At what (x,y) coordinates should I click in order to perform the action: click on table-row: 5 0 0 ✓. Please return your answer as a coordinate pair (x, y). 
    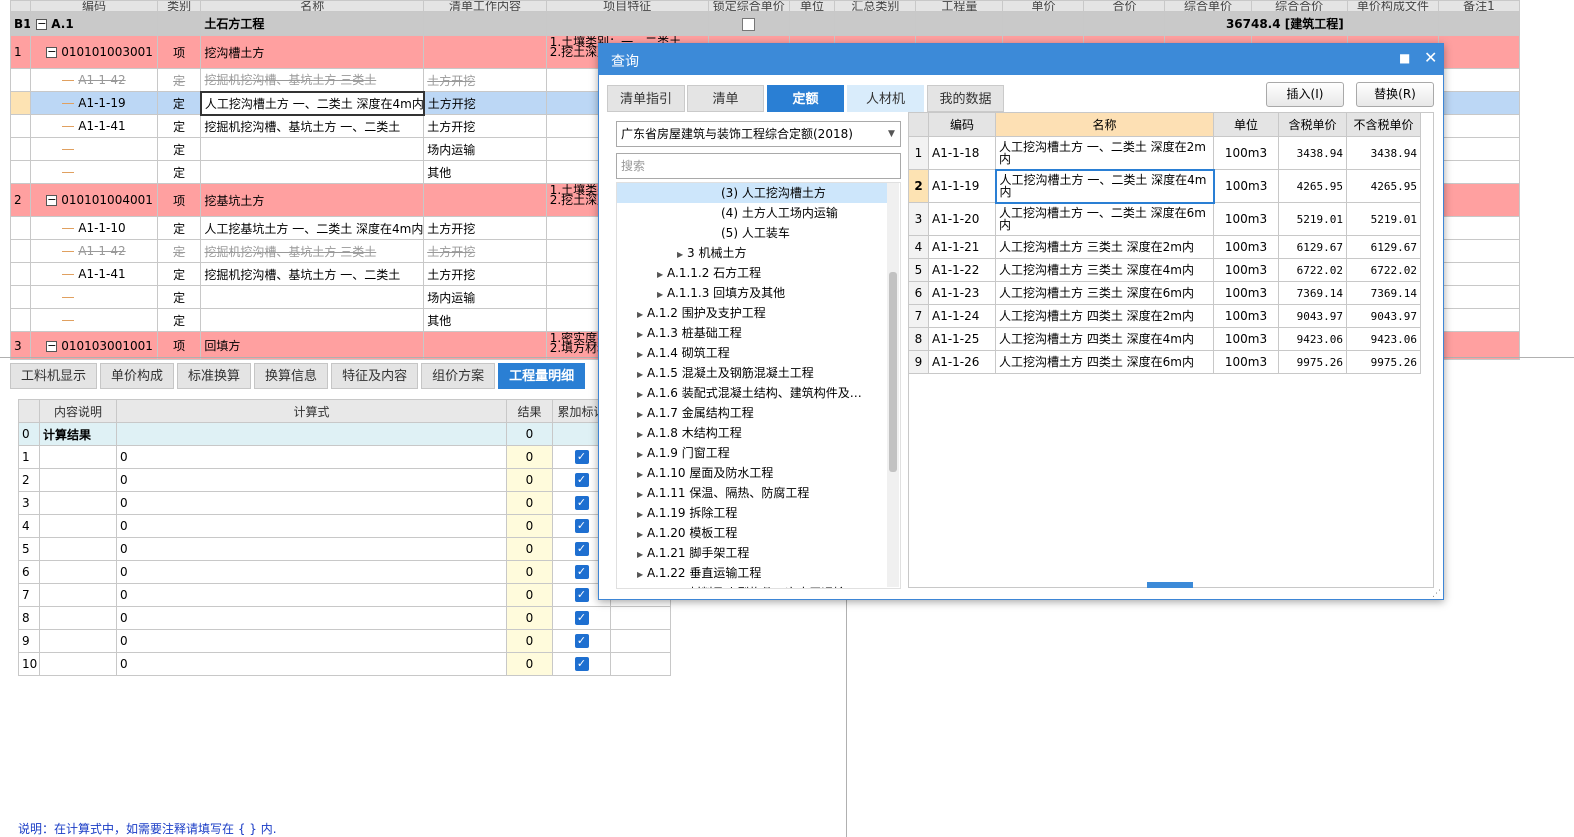
    Looking at the image, I should click on (344, 549).